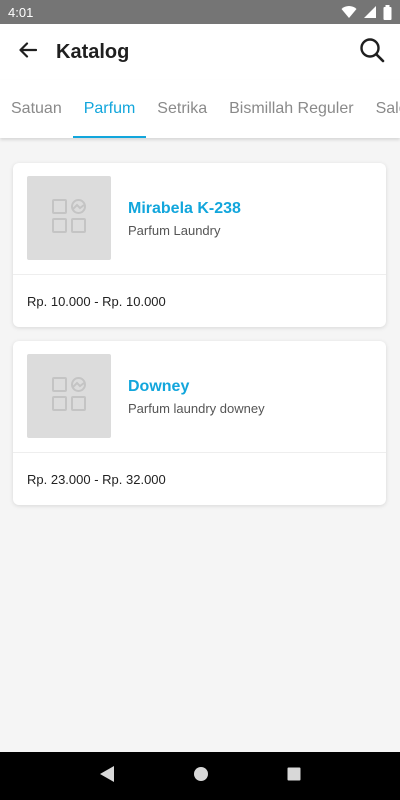  What do you see at coordinates (349, 12) in the screenshot?
I see `wifi-icon` at bounding box center [349, 12].